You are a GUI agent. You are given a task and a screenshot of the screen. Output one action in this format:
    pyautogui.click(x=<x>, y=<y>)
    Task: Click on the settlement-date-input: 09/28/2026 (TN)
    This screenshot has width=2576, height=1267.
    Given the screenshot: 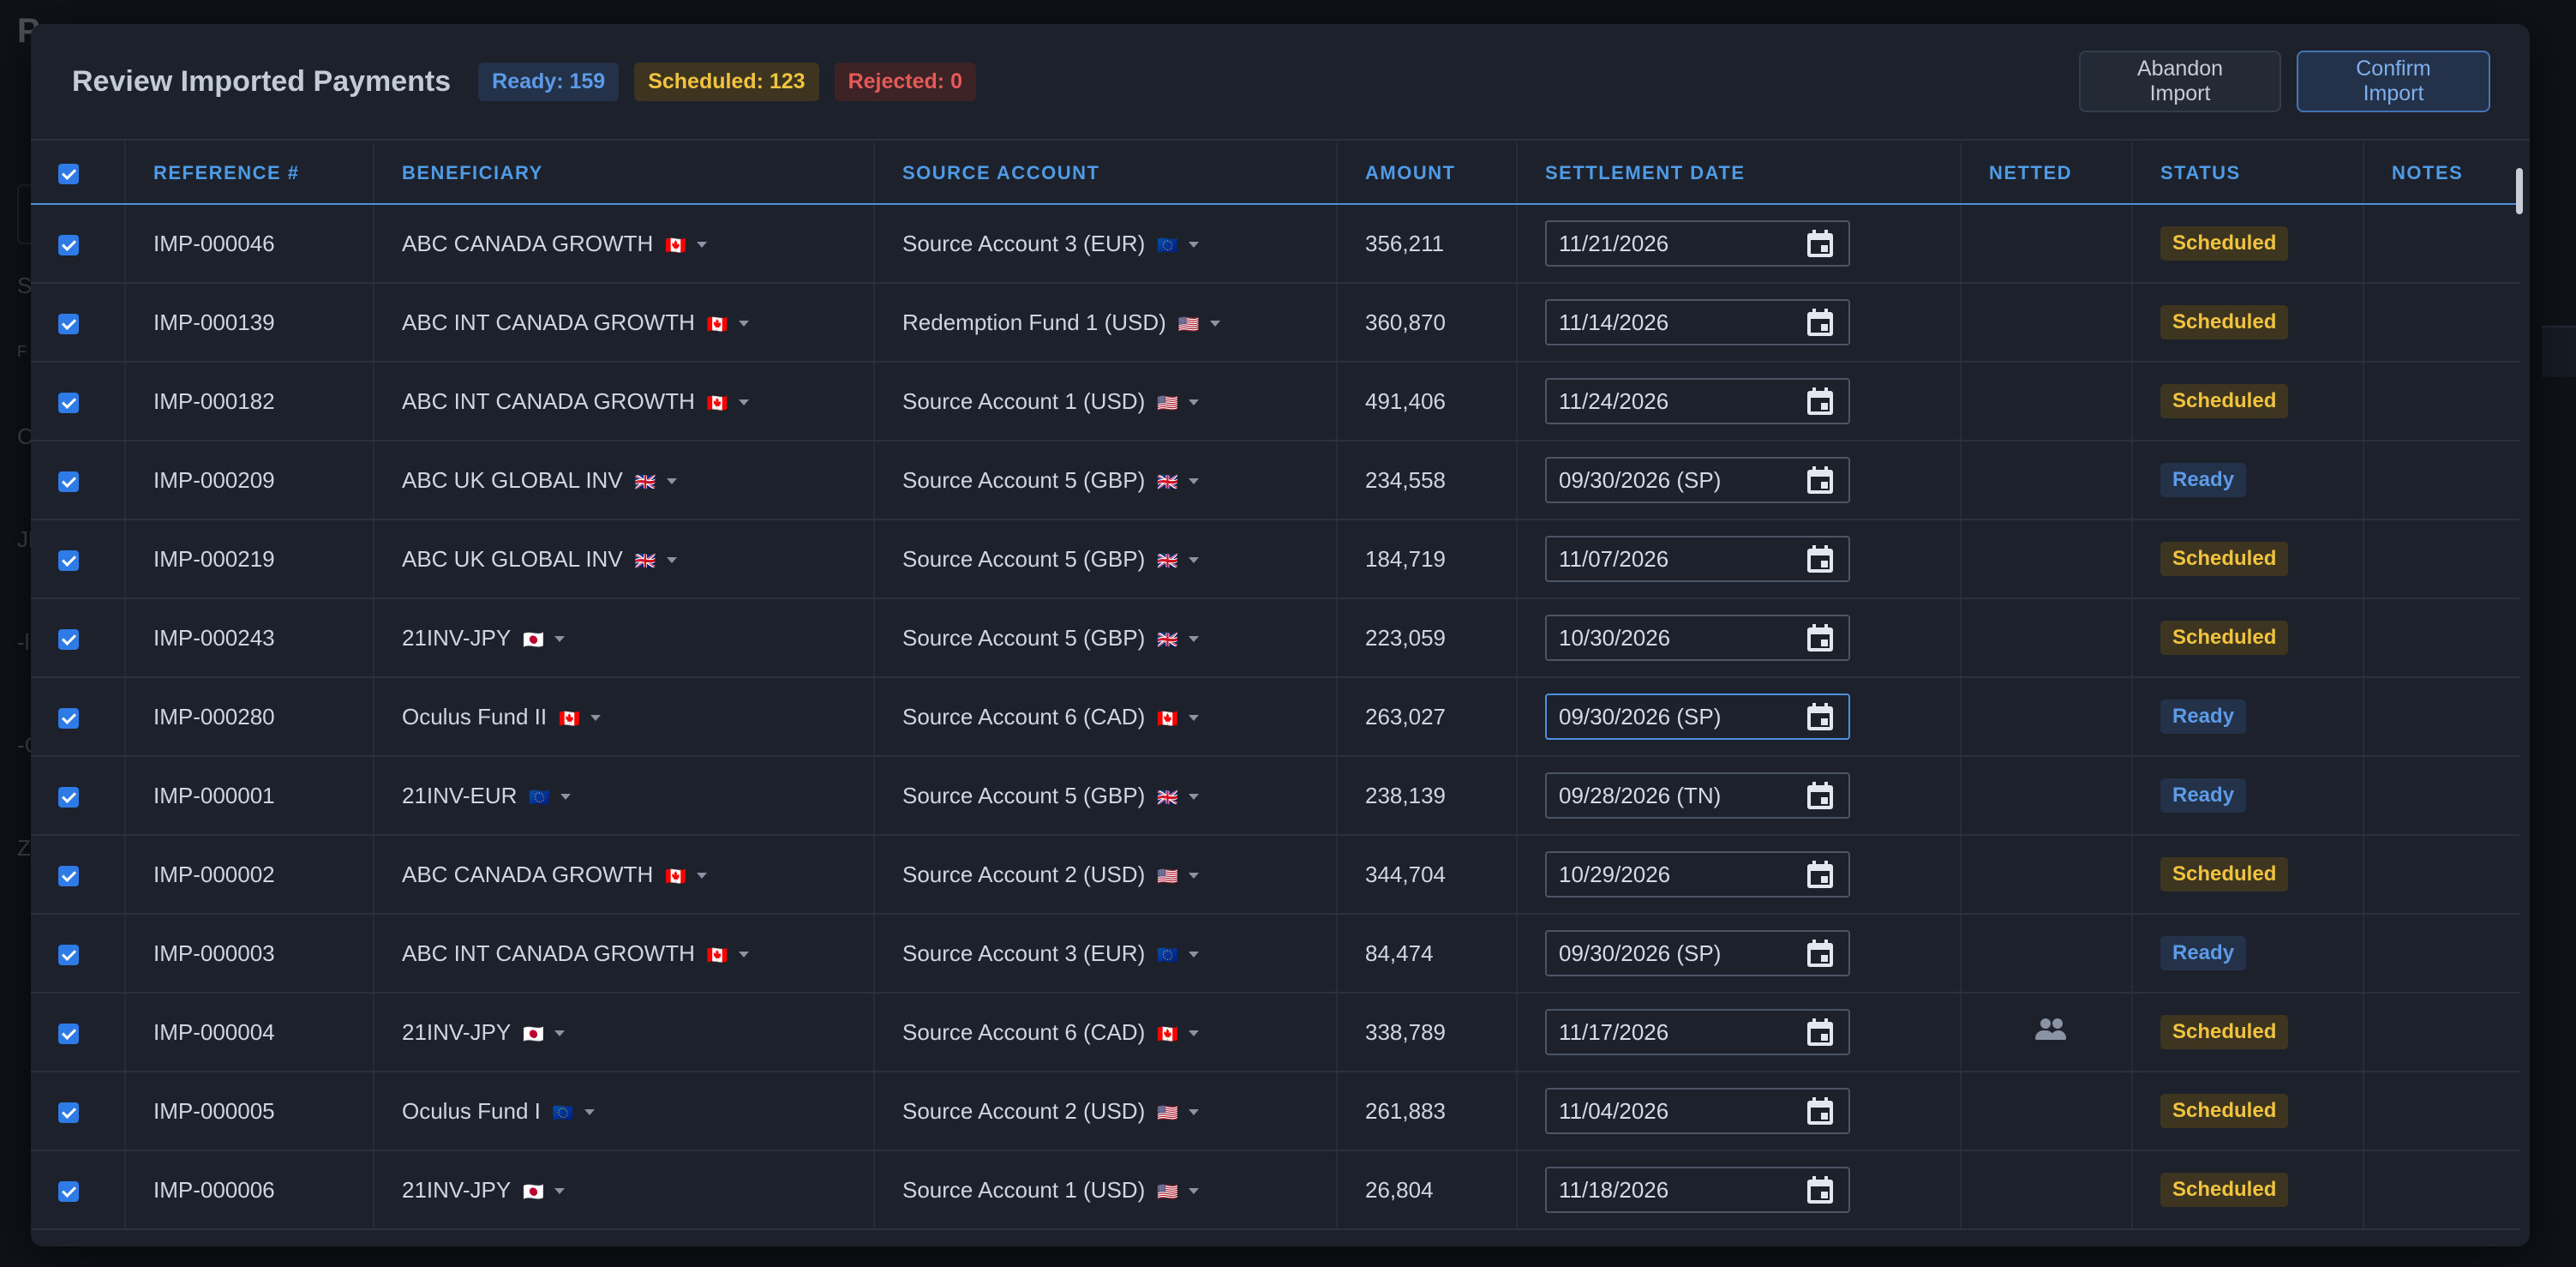 What is the action you would take?
    pyautogui.click(x=1697, y=795)
    